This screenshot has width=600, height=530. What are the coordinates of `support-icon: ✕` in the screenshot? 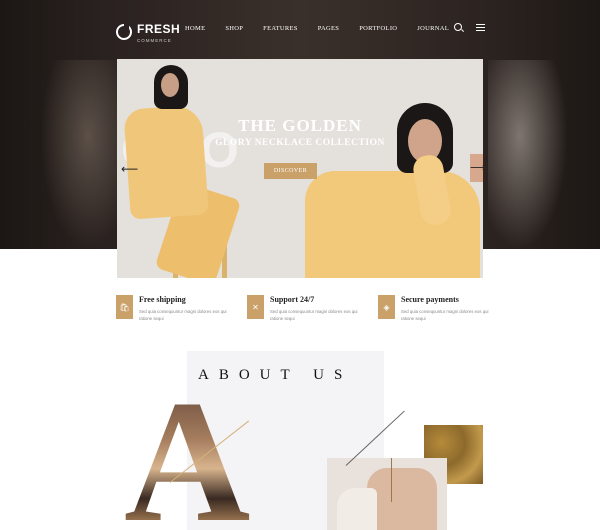 It's located at (255, 307).